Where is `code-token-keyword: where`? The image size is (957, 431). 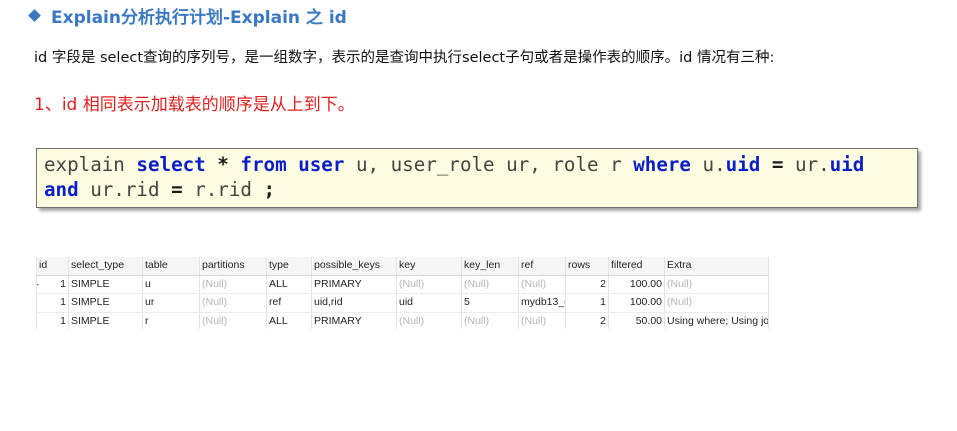 code-token-keyword: where is located at coordinates (662, 164).